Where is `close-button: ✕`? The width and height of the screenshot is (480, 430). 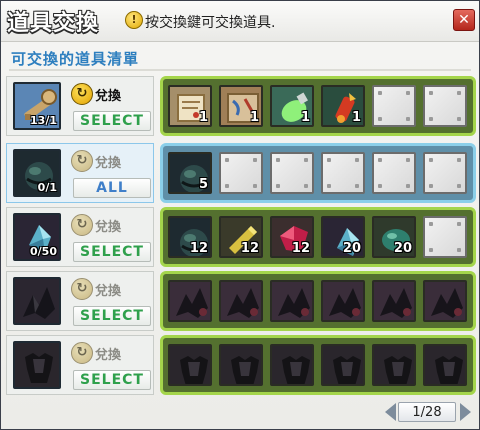
close-button: ✕ is located at coordinates (464, 20).